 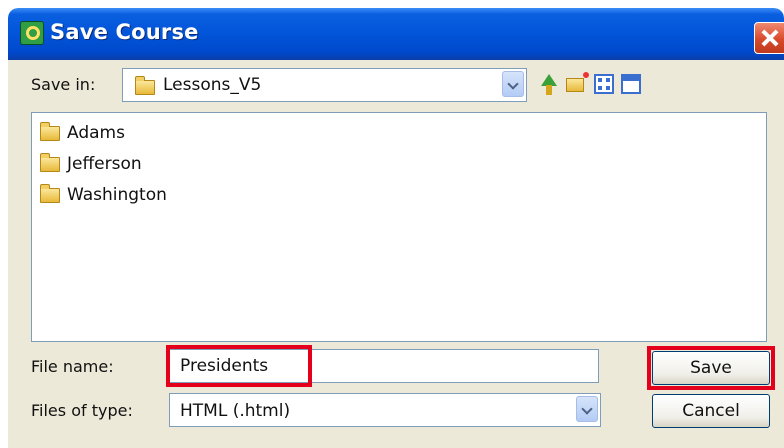 I want to click on list-item: Adams, so click(x=82, y=133).